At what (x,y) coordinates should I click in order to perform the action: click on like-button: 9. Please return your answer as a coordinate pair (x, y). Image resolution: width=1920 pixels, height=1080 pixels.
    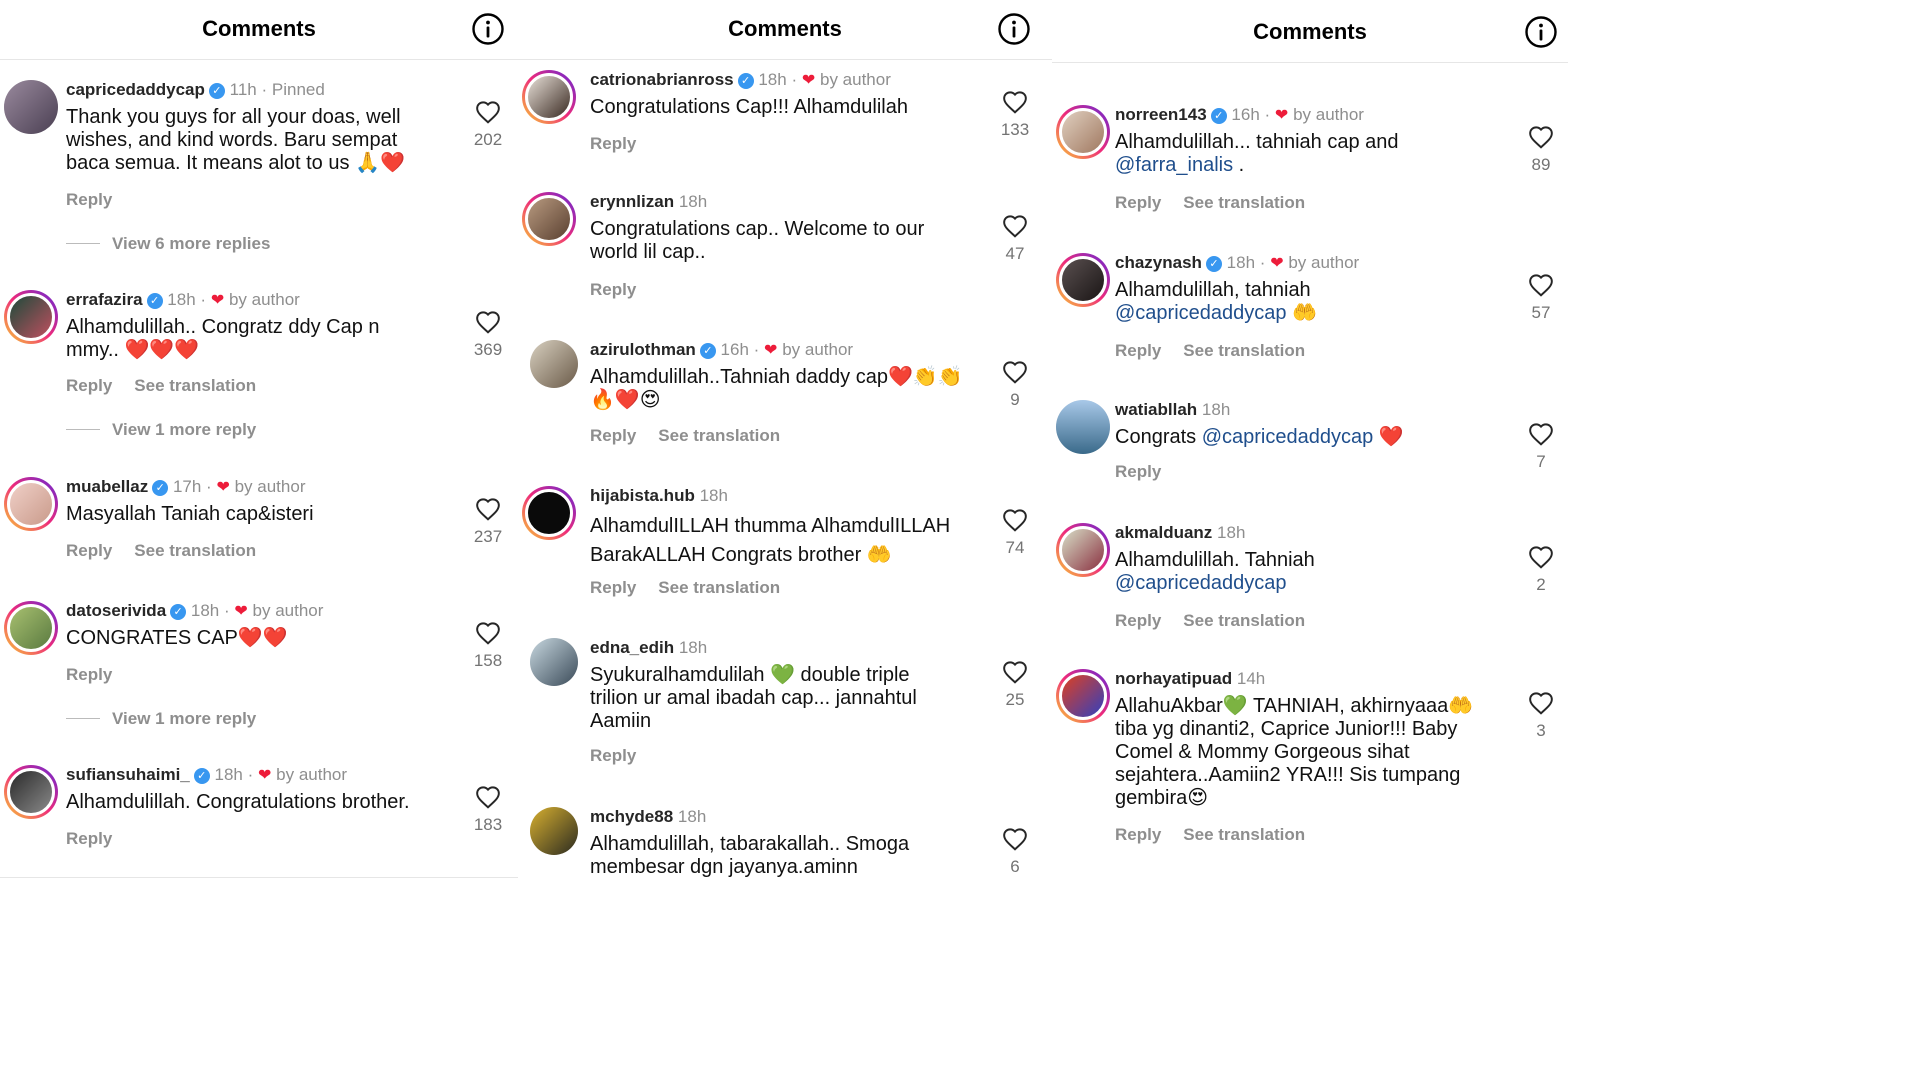
    Looking at the image, I should click on (1015, 385).